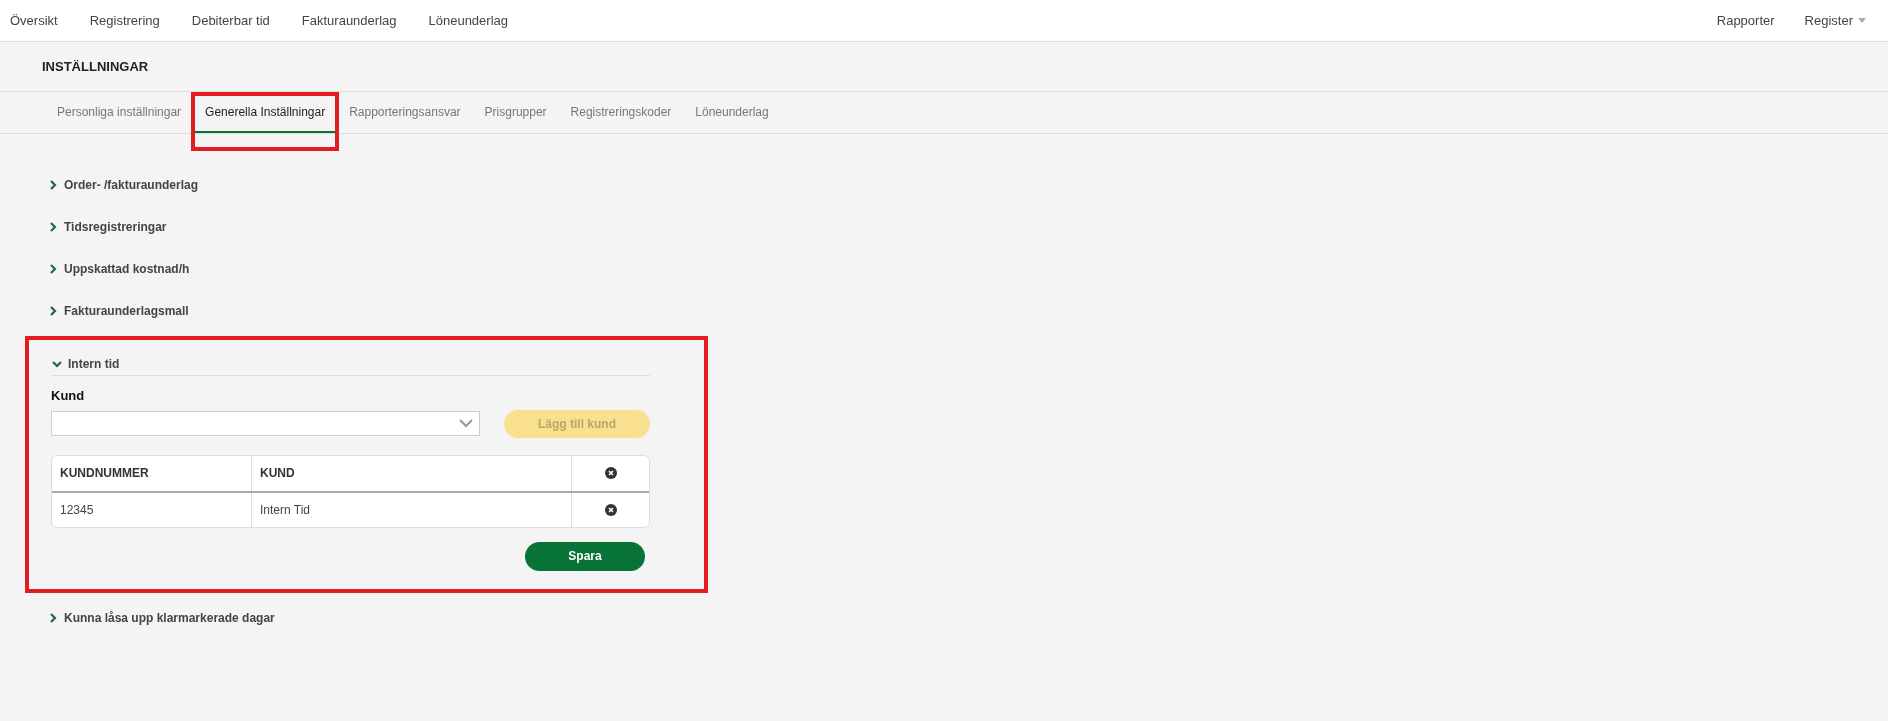  I want to click on tab: Personliga inställningar, so click(119, 112).